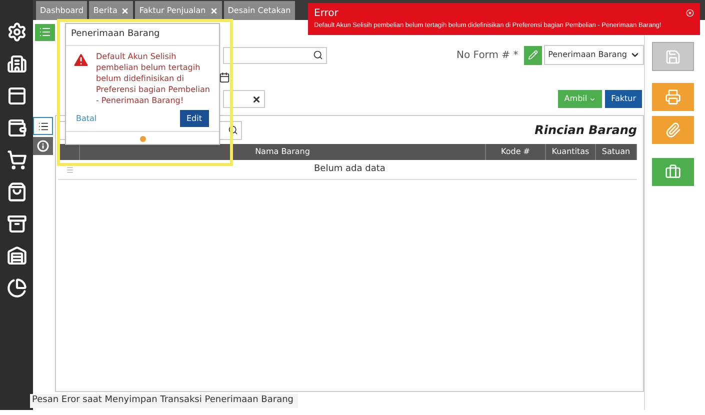 This screenshot has height=415, width=705. I want to click on calendar-icon, so click(224, 77).